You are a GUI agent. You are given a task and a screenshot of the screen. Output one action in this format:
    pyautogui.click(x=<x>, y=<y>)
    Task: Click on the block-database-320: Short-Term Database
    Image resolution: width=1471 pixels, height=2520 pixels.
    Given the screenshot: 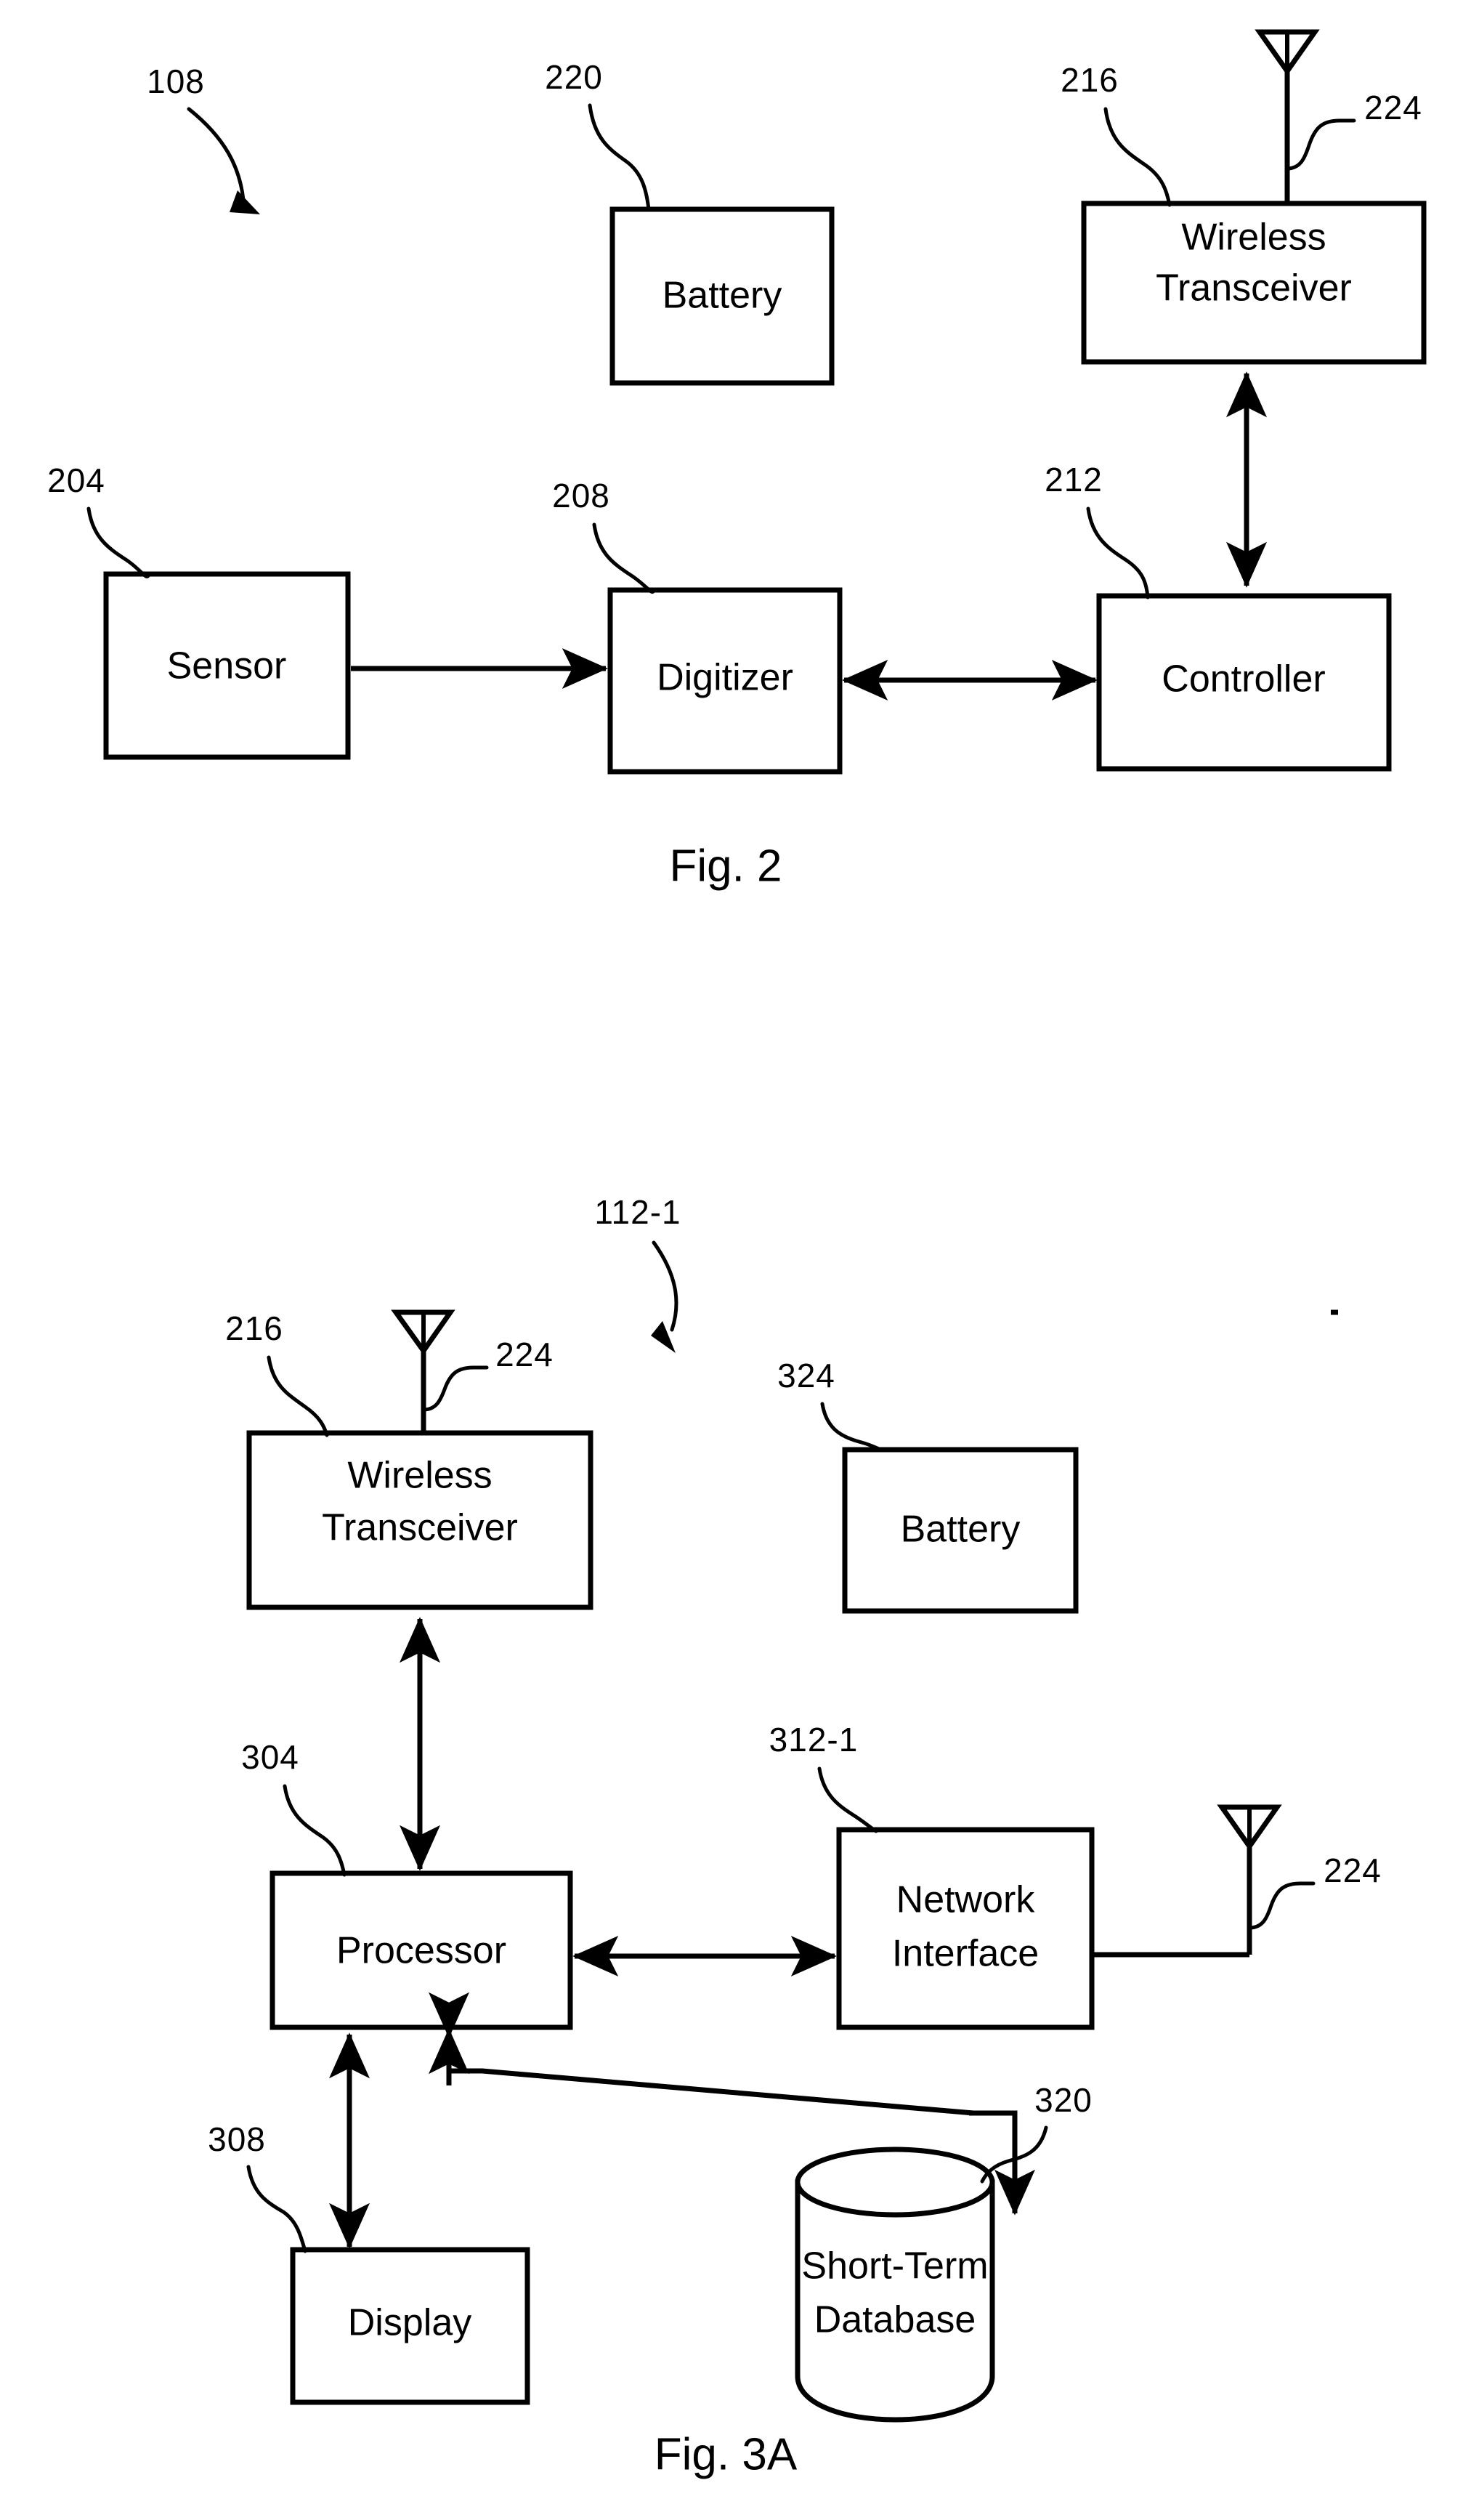 What is the action you would take?
    pyautogui.click(x=895, y=2285)
    